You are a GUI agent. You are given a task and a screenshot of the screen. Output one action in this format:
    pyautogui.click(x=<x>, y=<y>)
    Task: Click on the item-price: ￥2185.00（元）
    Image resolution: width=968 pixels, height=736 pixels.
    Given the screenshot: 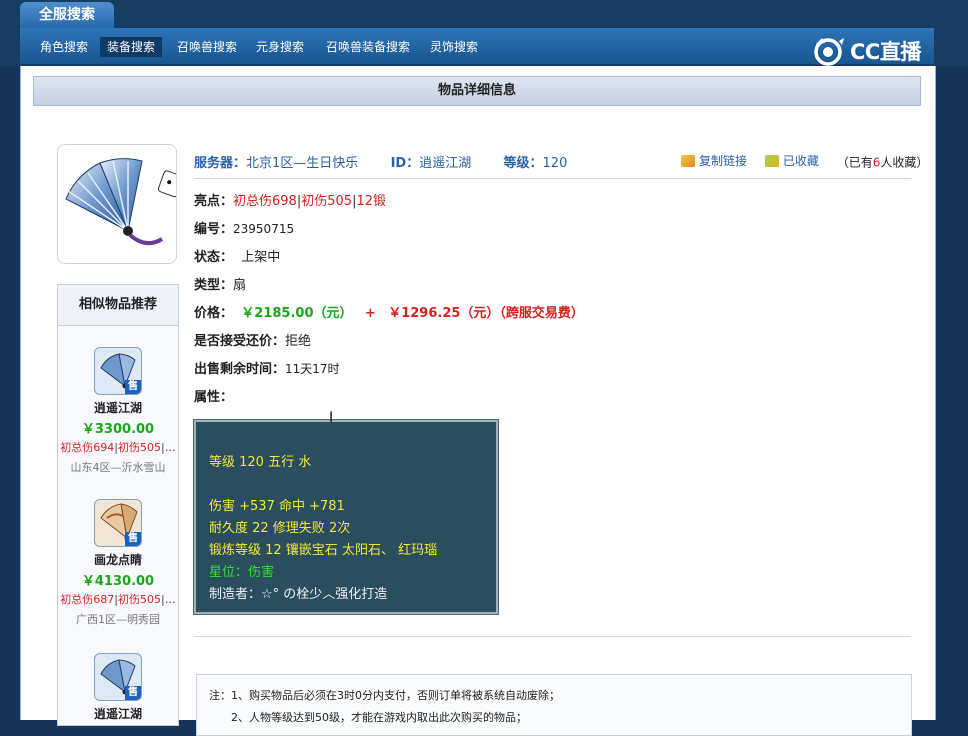 What is the action you would take?
    pyautogui.click(x=297, y=313)
    